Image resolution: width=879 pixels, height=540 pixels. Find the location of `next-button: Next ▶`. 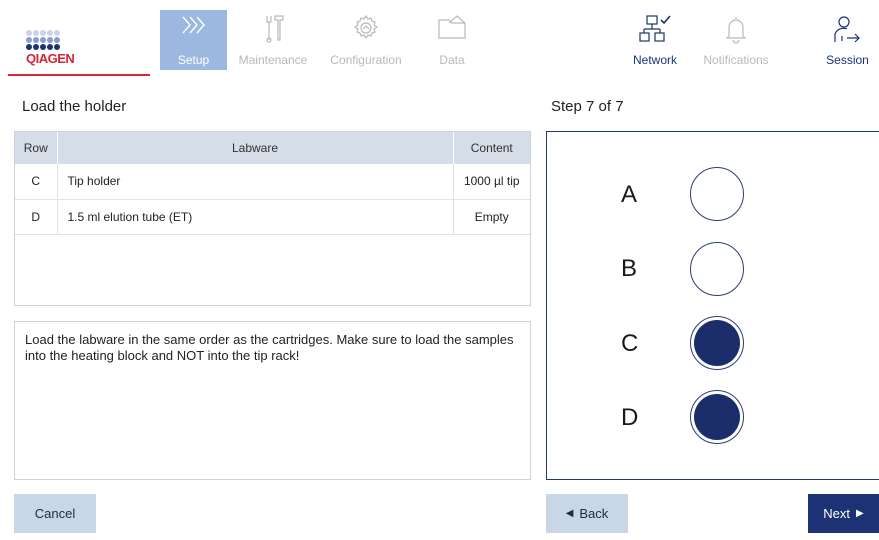

next-button: Next ▶ is located at coordinates (843, 513).